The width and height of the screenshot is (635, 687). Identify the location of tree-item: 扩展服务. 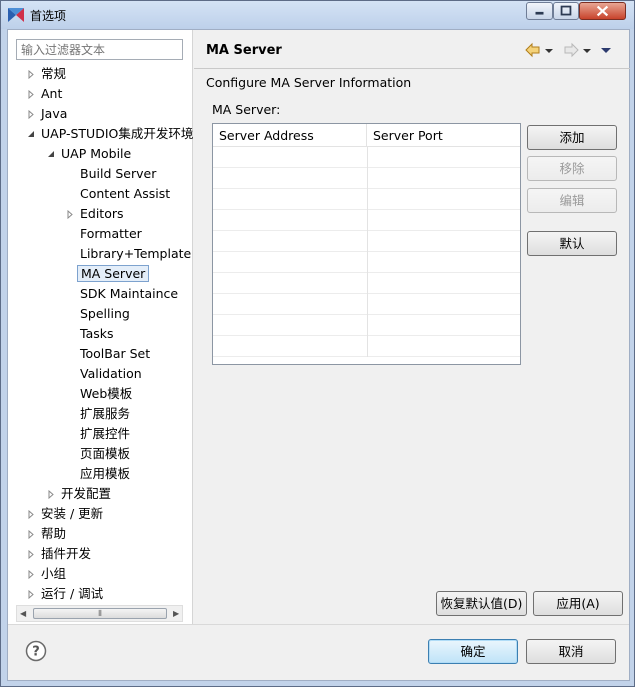
(99, 414).